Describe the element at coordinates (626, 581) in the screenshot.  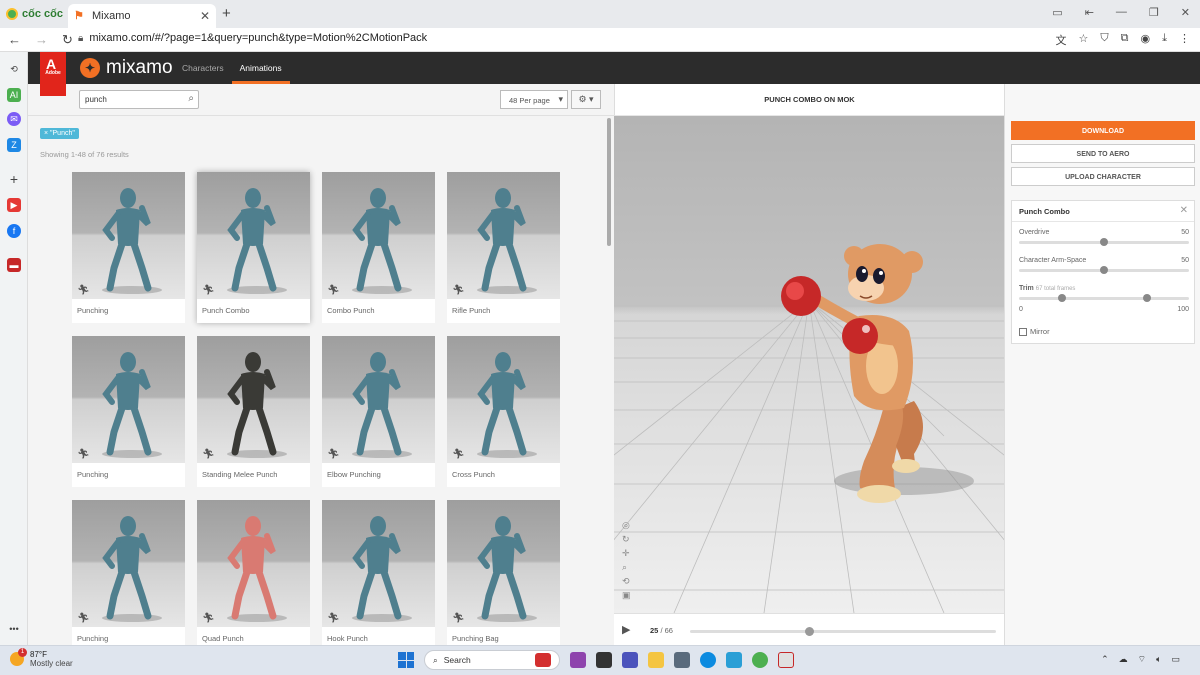
I see `reset-view-icon: ⟲` at that location.